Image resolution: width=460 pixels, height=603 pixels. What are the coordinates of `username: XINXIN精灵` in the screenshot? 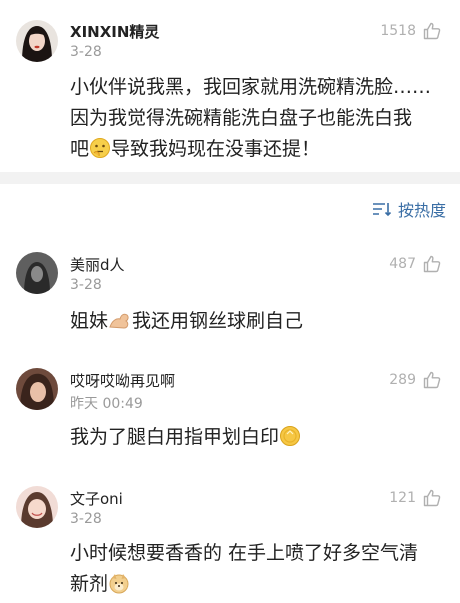 It's located at (114, 31).